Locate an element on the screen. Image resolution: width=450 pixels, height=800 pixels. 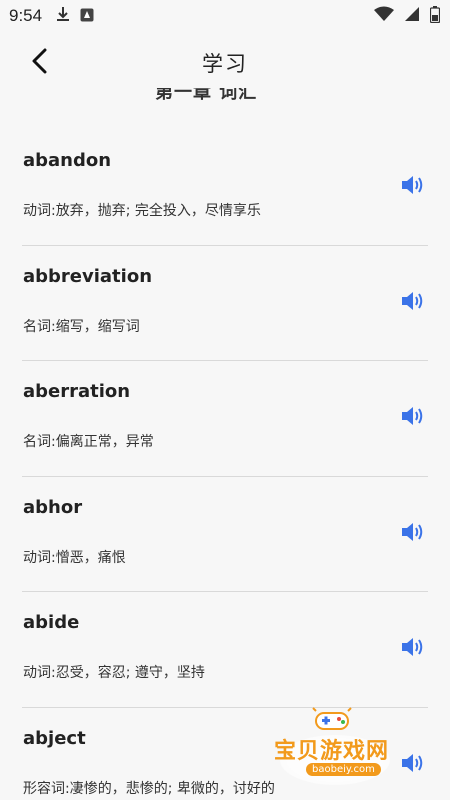
app-header: 学习 is located at coordinates (225, 63).